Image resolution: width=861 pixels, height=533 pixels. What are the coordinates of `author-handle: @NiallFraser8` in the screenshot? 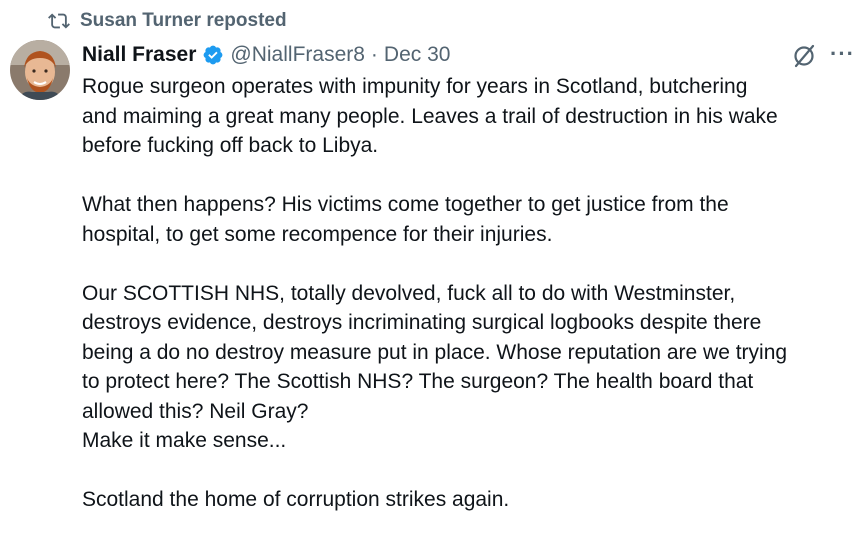 It's located at (297, 55).